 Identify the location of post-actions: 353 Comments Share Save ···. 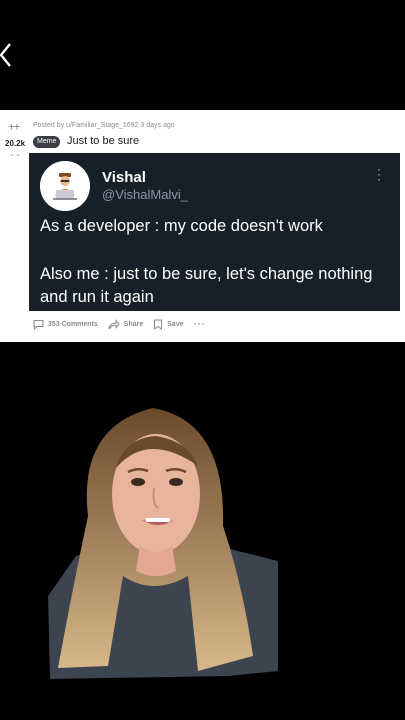
(119, 324).